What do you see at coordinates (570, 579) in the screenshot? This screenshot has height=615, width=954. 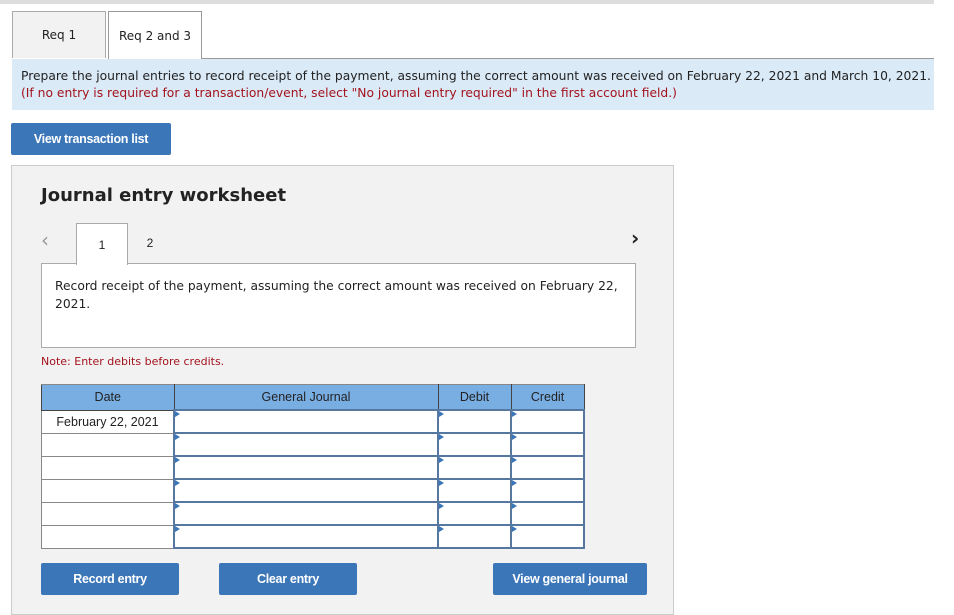 I see `view-general-journal-button: View general journal` at bounding box center [570, 579].